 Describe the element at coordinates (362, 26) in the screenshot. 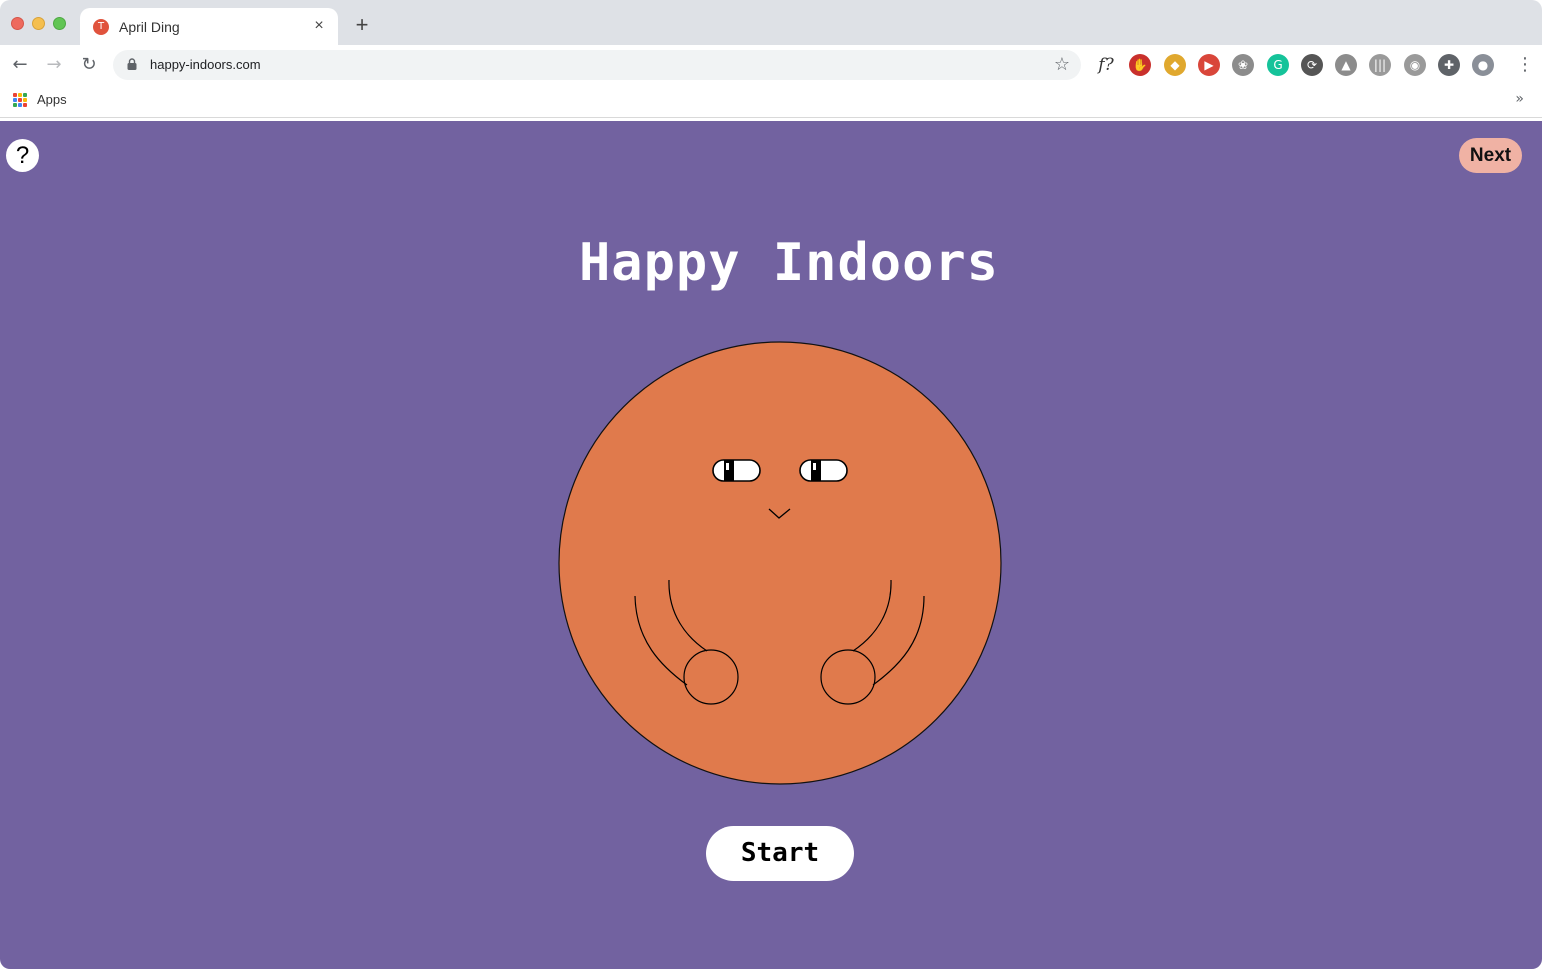

I see `new-tab-button: +` at that location.